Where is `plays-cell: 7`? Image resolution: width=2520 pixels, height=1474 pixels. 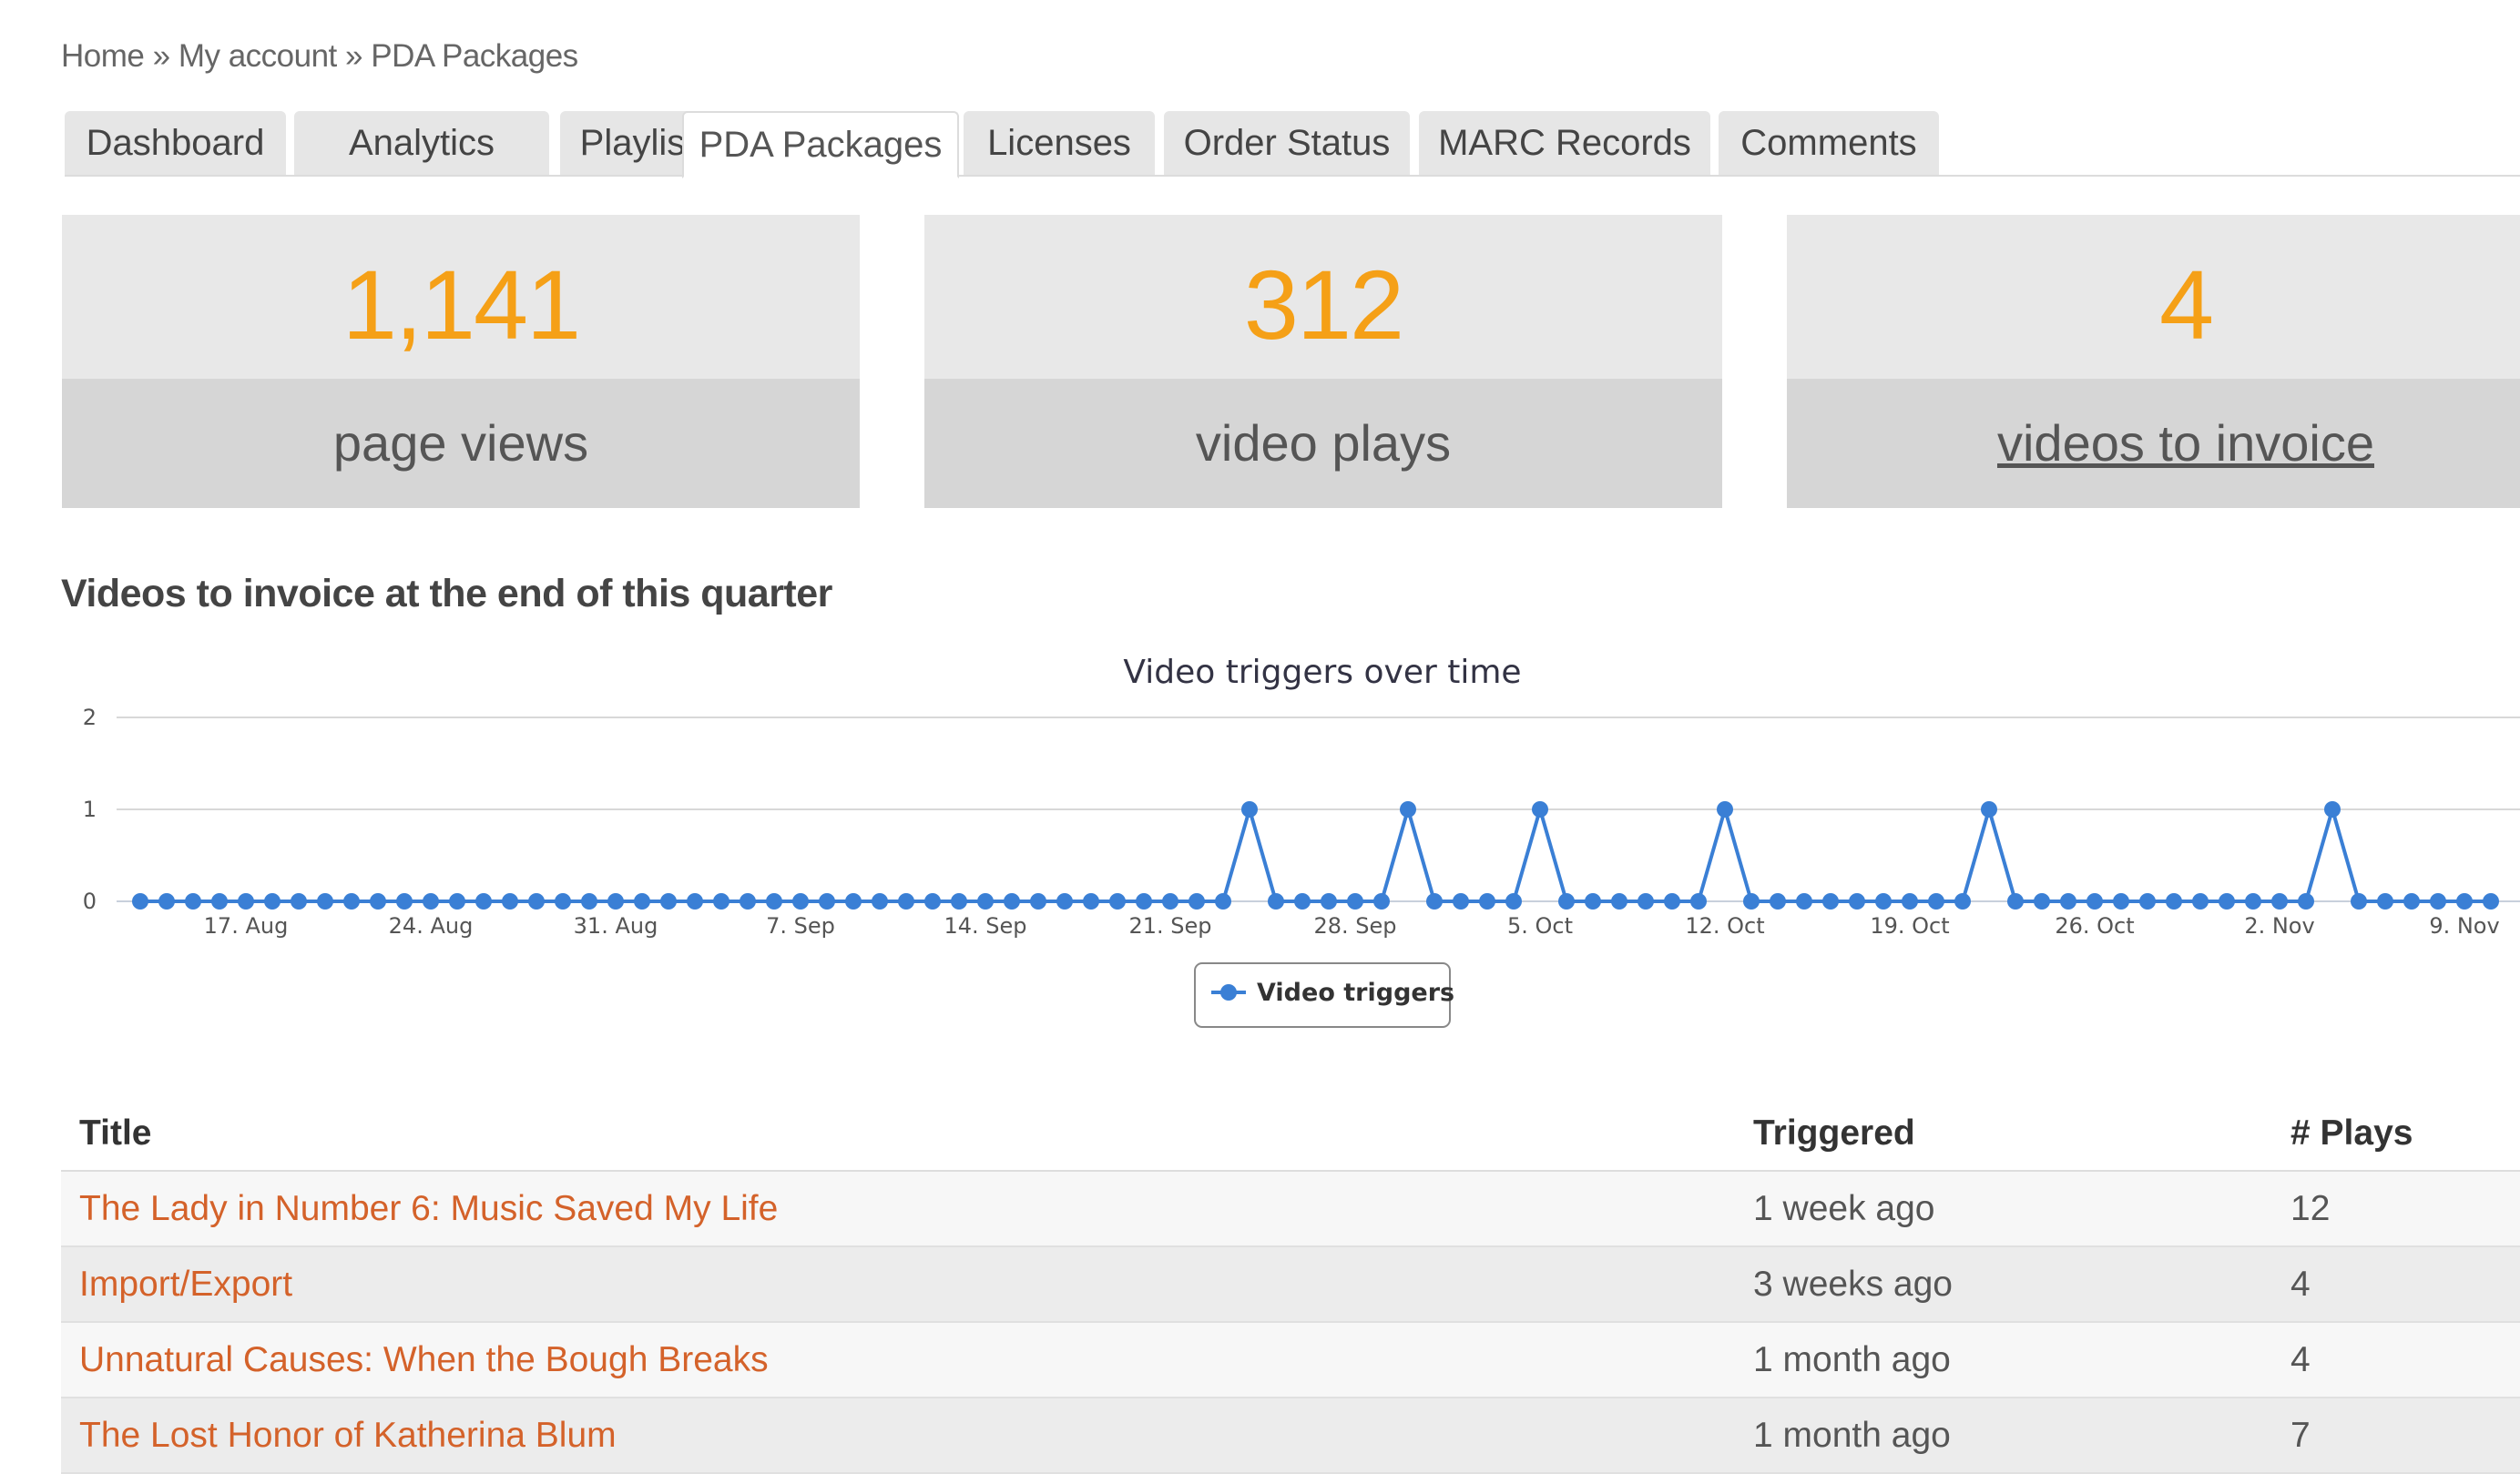 plays-cell: 7 is located at coordinates (2396, 1436).